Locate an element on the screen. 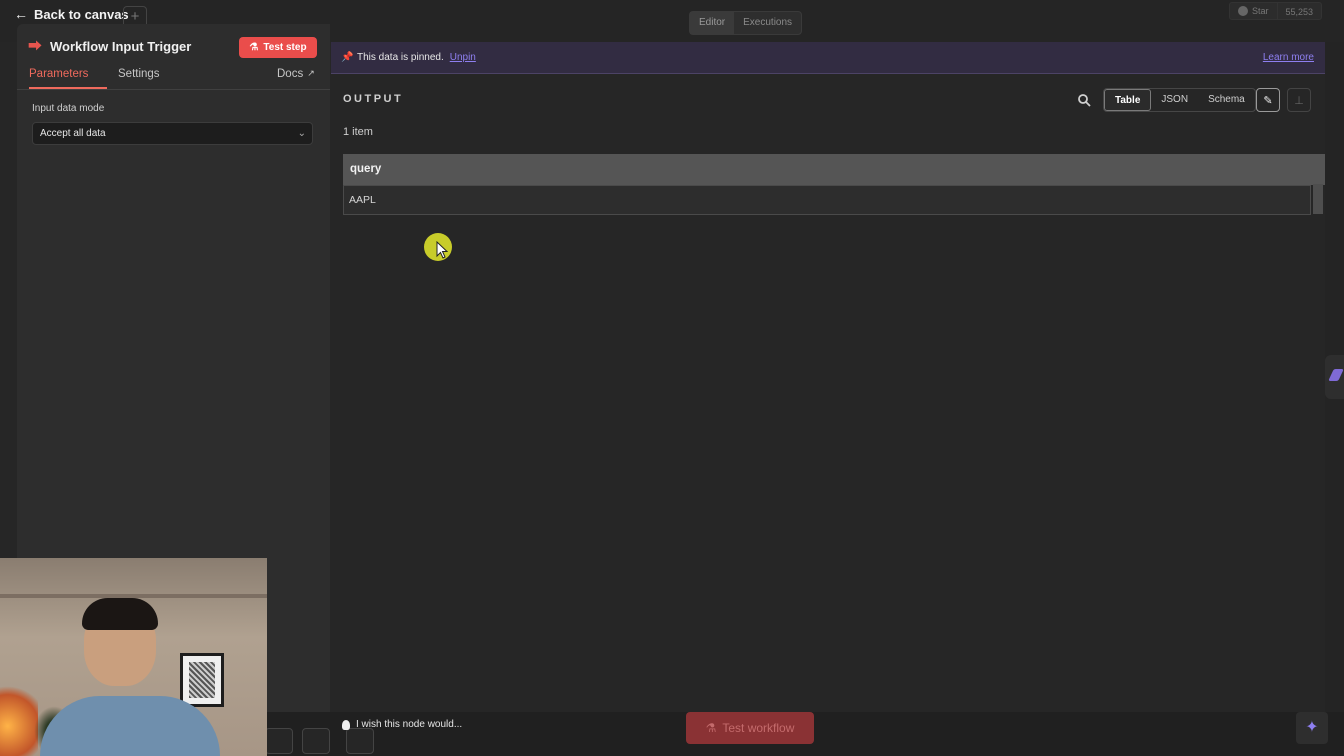 The width and height of the screenshot is (1344, 756). webcam-person-hair is located at coordinates (120, 614).